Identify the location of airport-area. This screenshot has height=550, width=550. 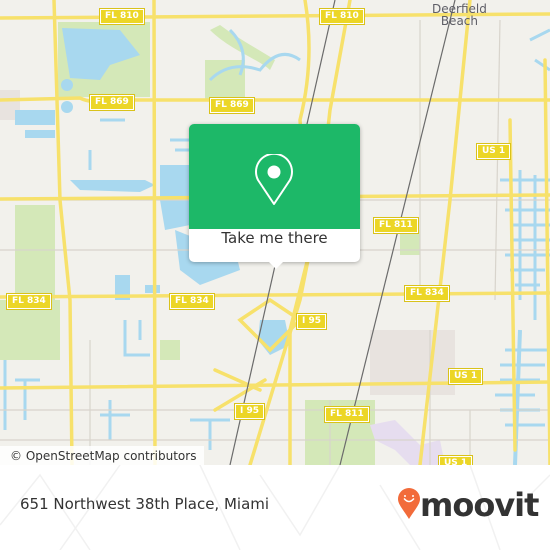
(407, 442).